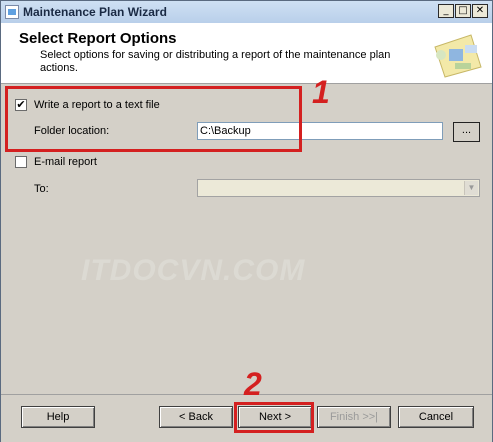 The image size is (493, 442). I want to click on help-button: Help, so click(58, 417).